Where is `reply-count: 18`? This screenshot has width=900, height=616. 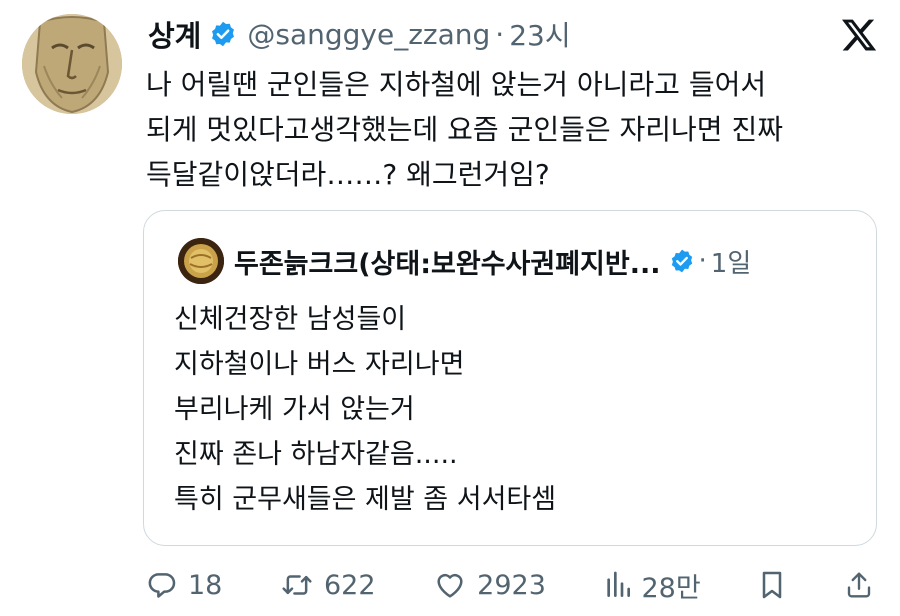 reply-count: 18 is located at coordinates (205, 585).